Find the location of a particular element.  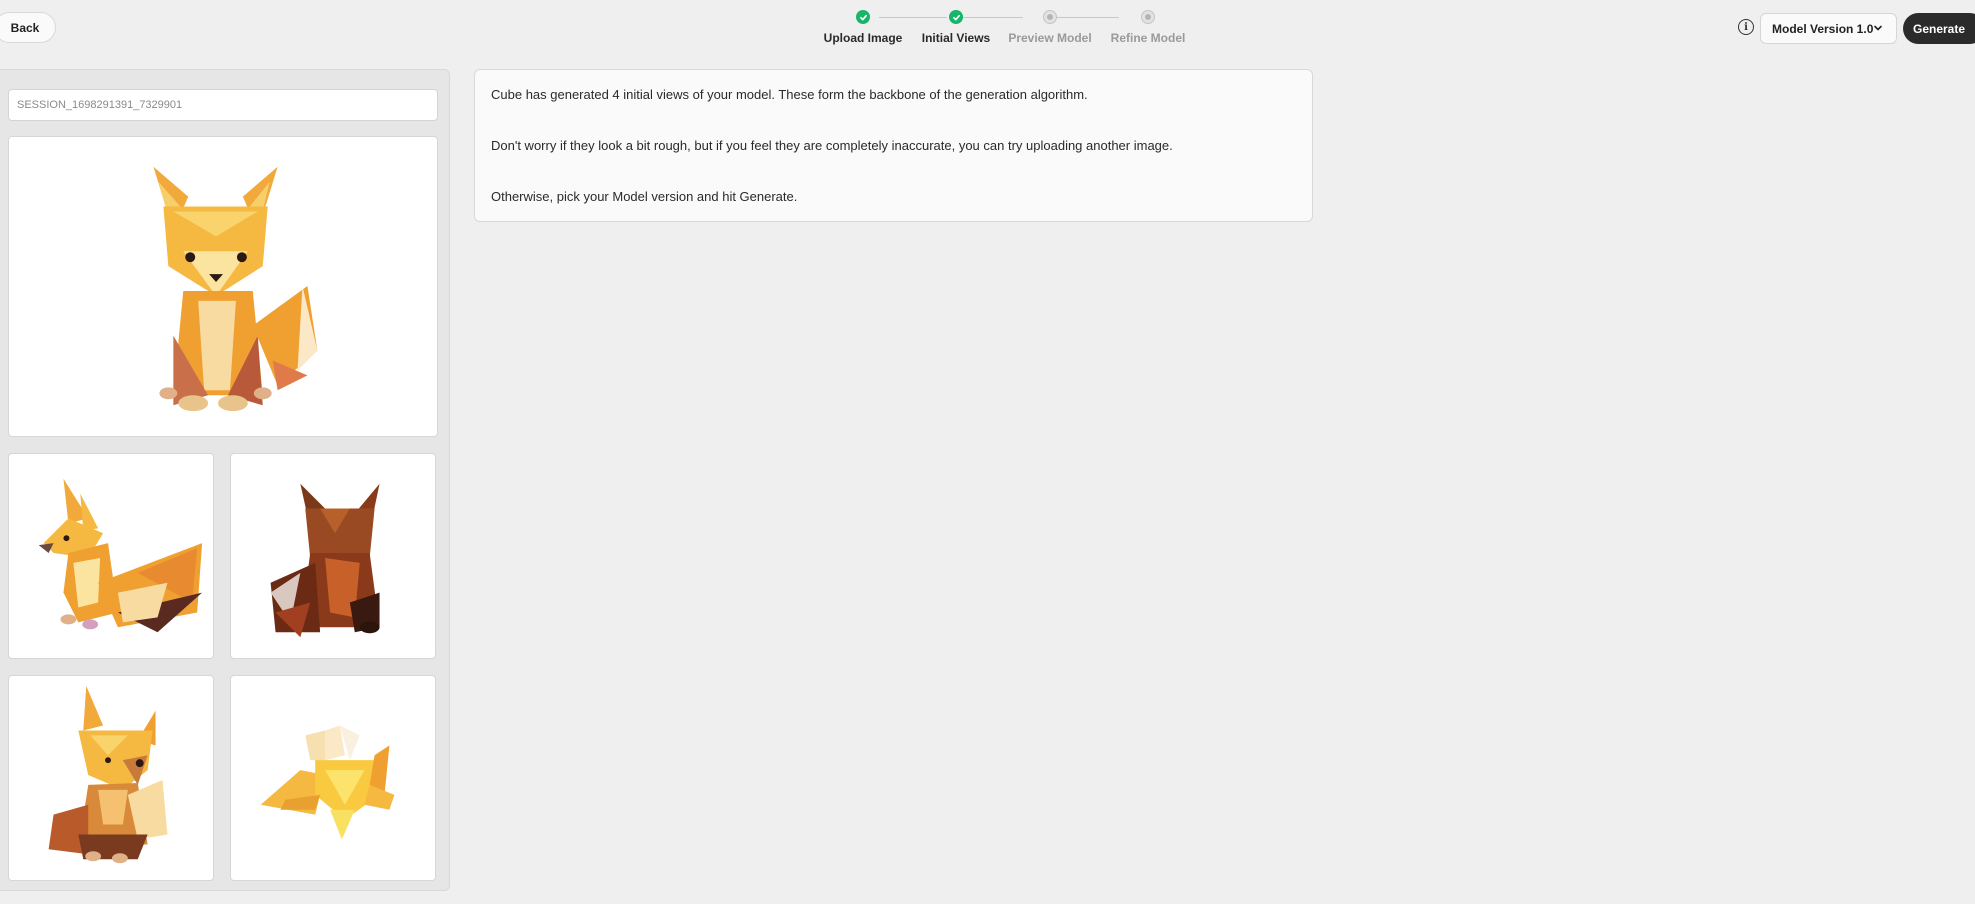

generate-button: Generate is located at coordinates (1939, 28).